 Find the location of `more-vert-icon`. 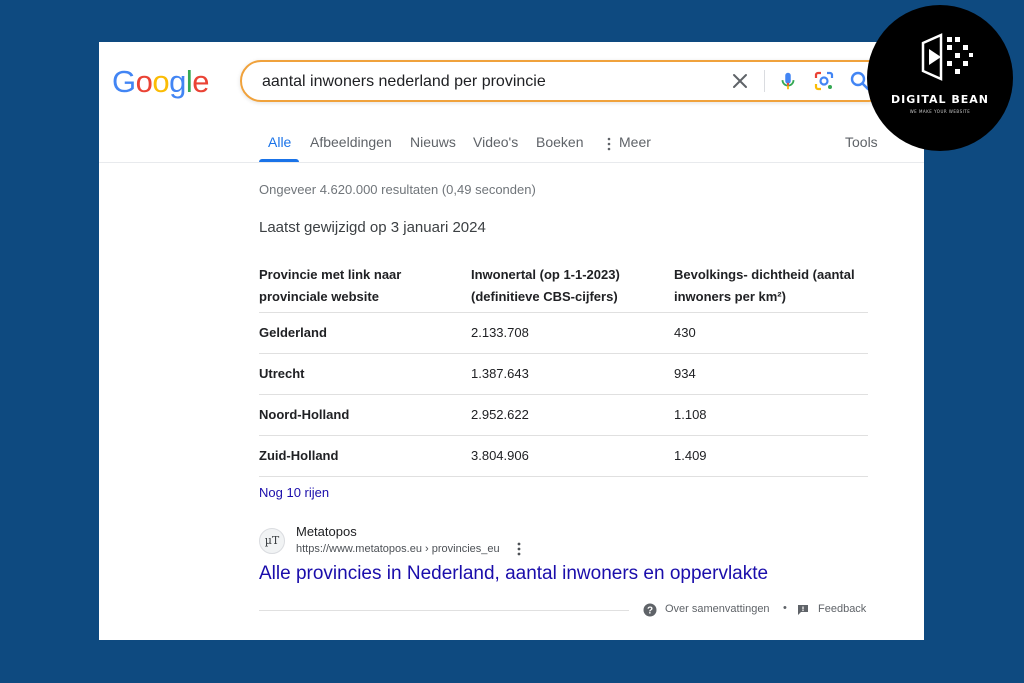

more-vert-icon is located at coordinates (609, 144).